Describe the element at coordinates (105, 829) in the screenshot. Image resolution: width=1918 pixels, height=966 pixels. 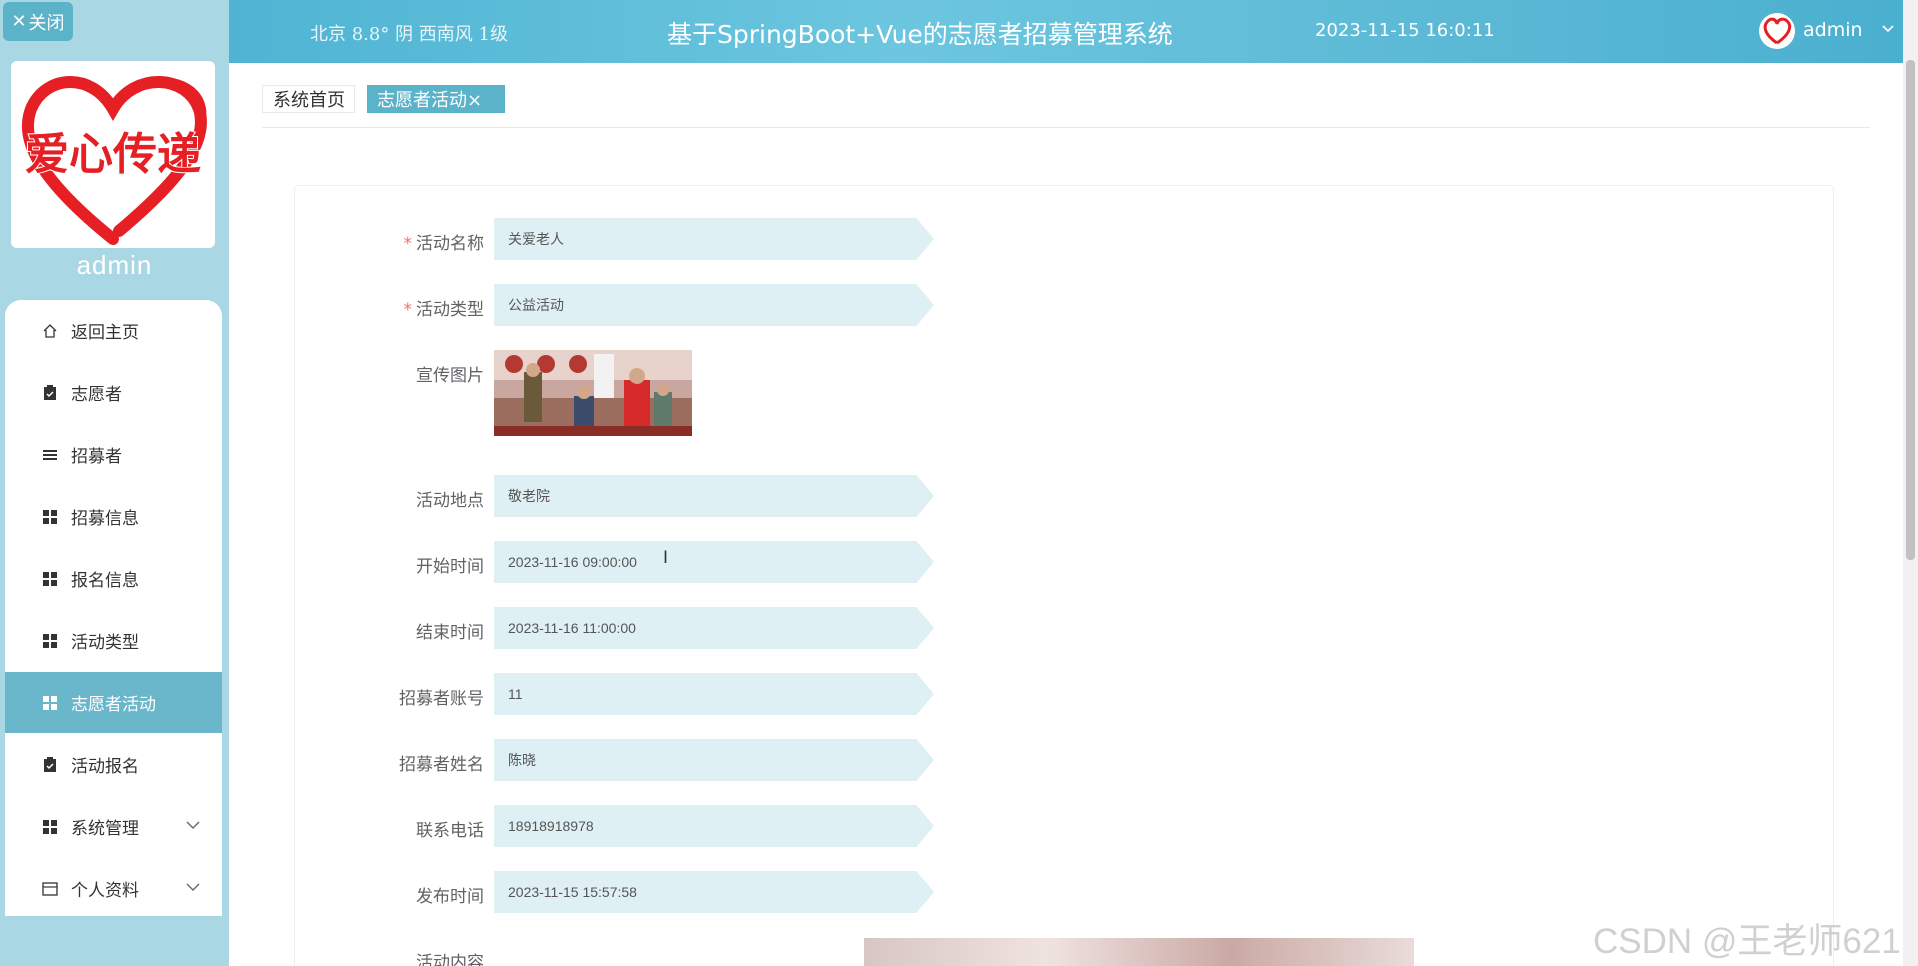
I see `sidebar-item-label: 系统管理` at that location.